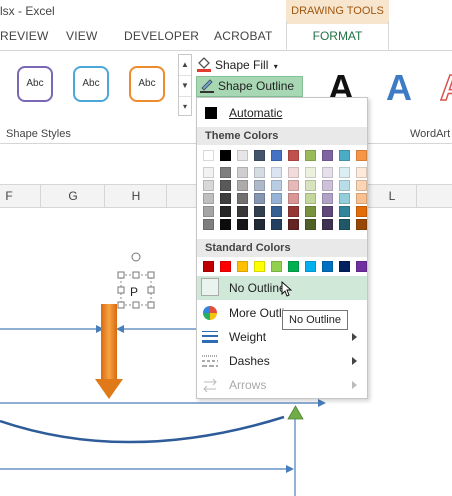 The image size is (452, 496). Describe the element at coordinates (161, 36) in the screenshot. I see `tab-developer: DEVELOPER` at that location.